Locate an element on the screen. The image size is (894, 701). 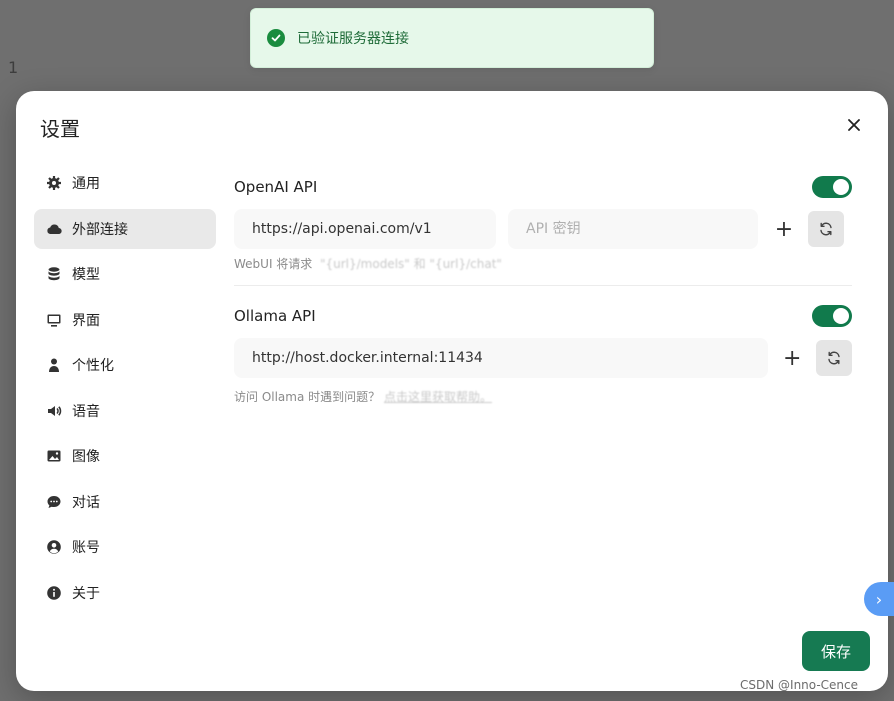
sidebar-item-label: 关于 is located at coordinates (86, 593).